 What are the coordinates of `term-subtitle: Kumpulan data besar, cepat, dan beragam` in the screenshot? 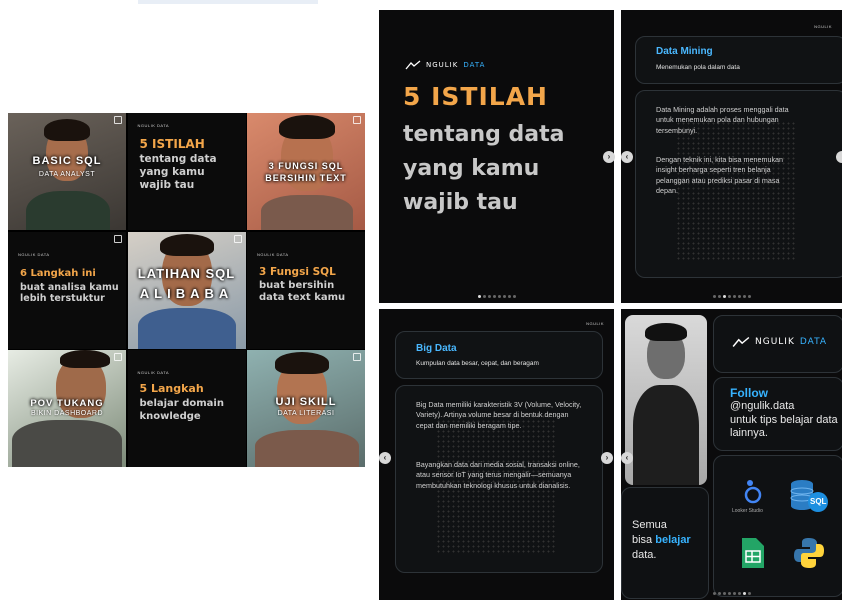 It's located at (477, 363).